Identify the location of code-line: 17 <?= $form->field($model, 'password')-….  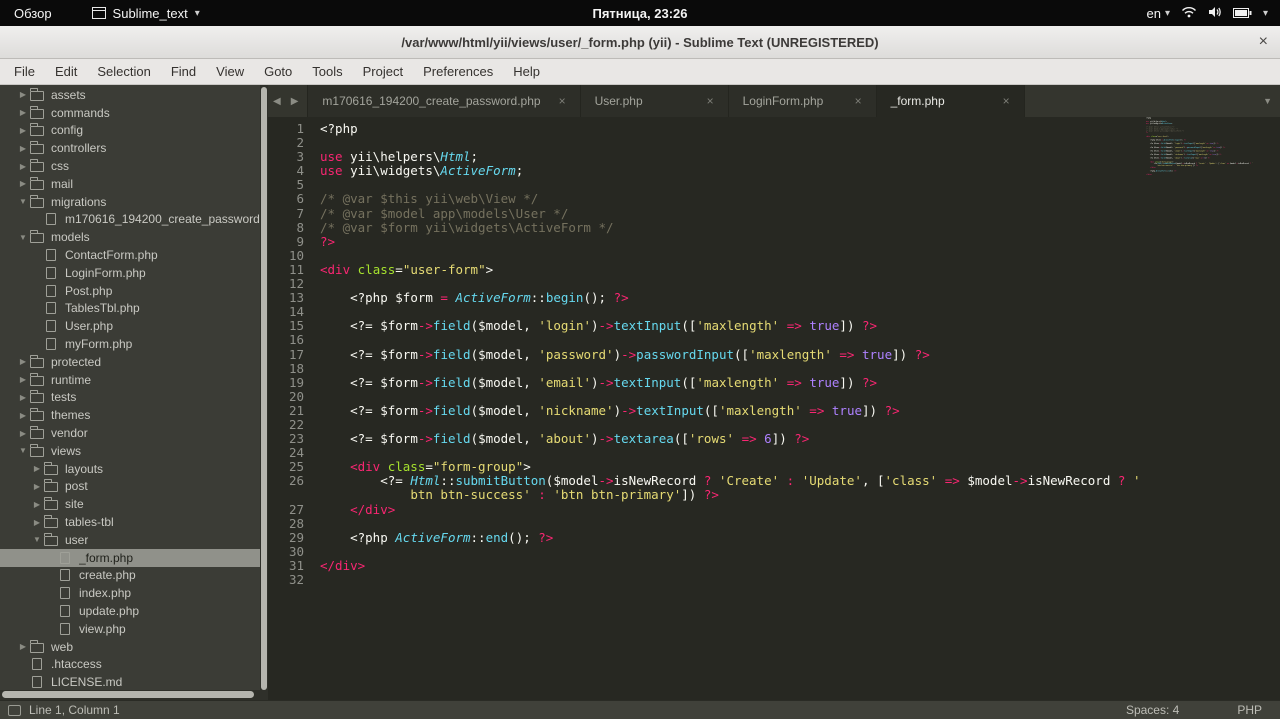
(774, 354).